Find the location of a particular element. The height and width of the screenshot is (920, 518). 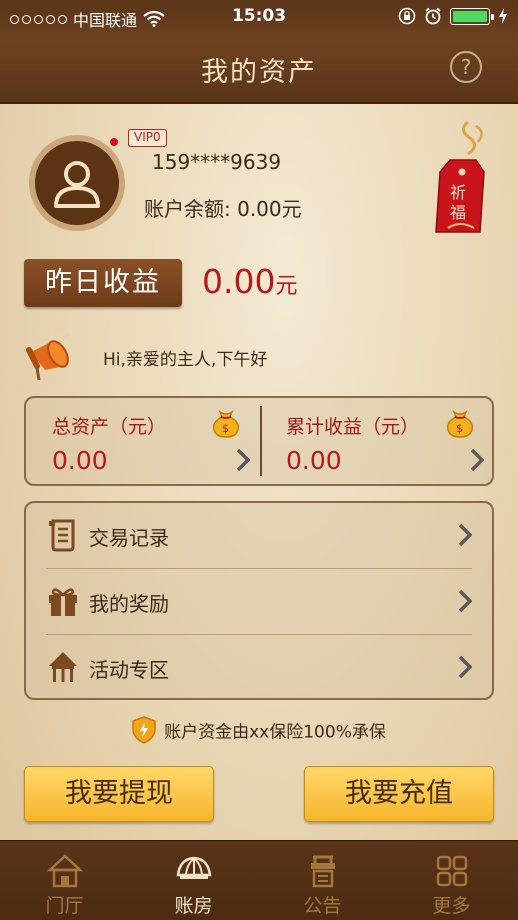

charging-bolt-icon is located at coordinates (503, 16).